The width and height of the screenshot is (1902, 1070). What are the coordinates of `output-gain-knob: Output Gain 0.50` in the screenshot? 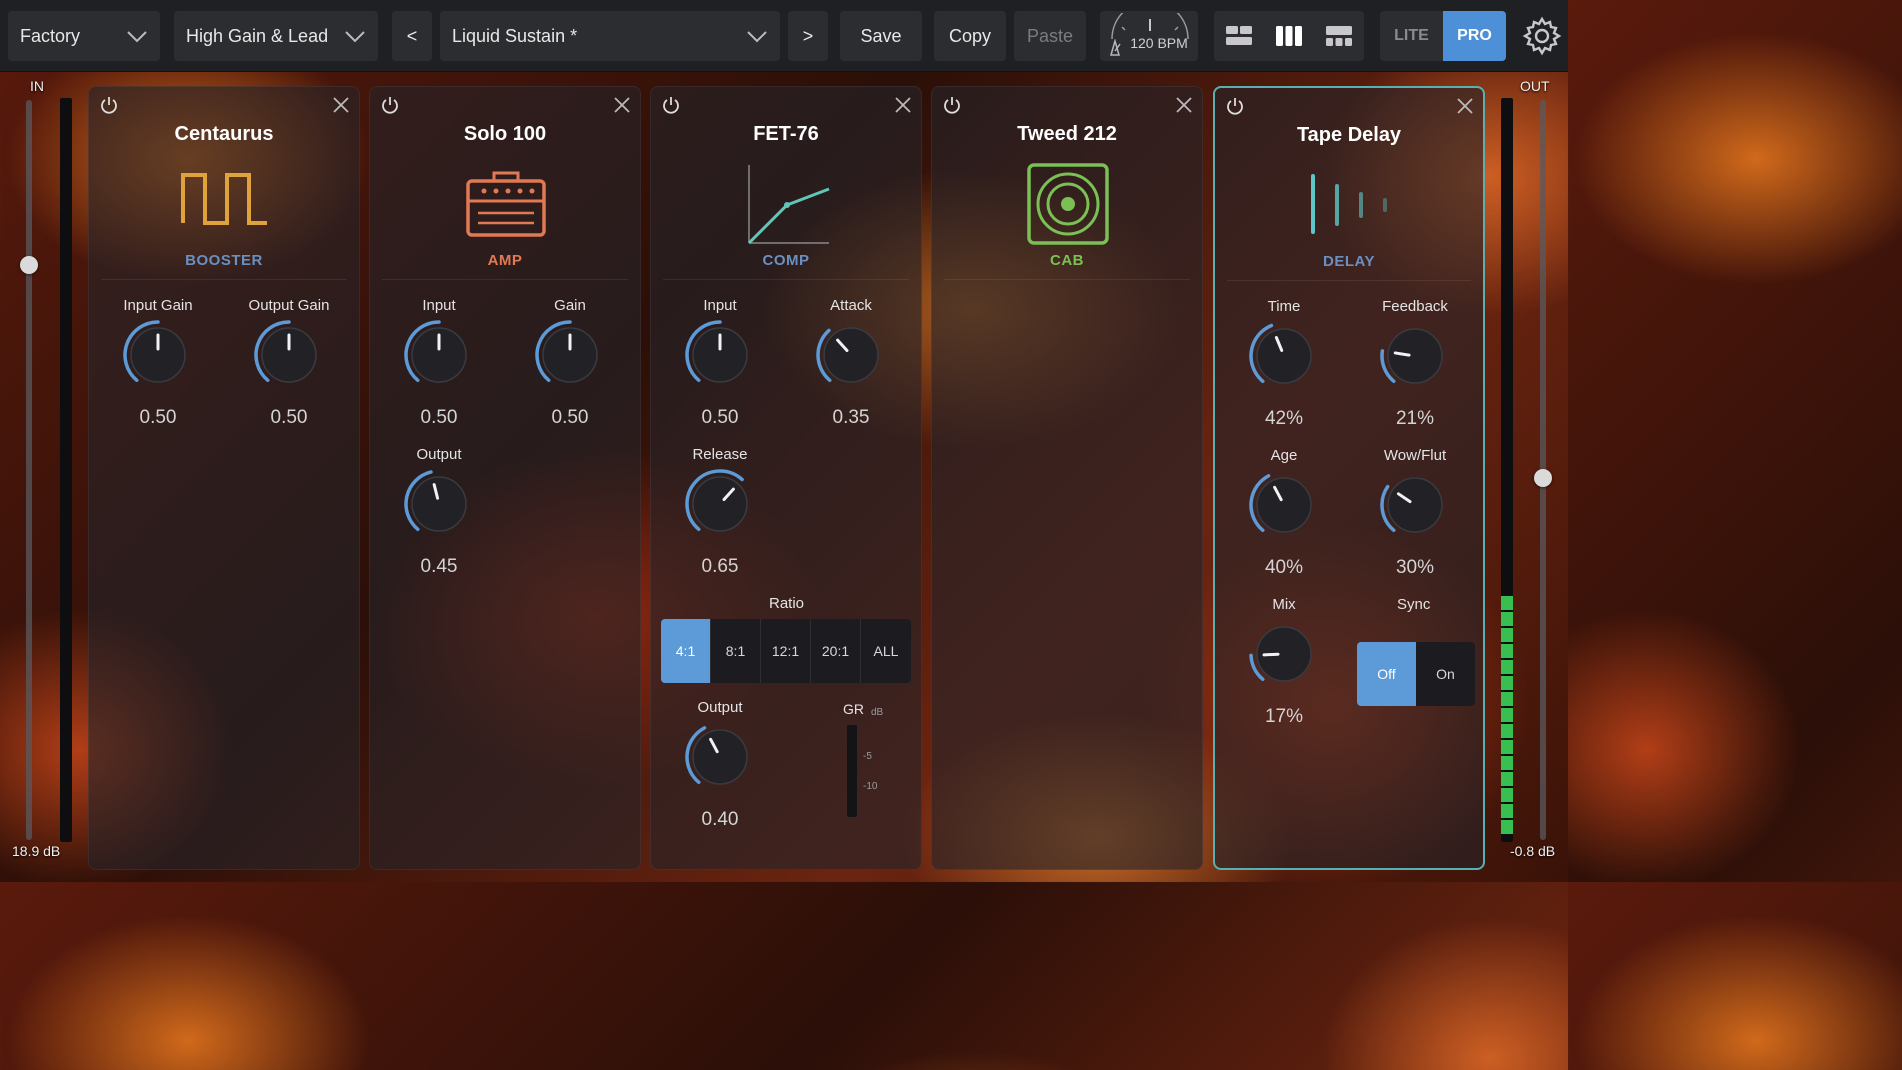 It's located at (289, 367).